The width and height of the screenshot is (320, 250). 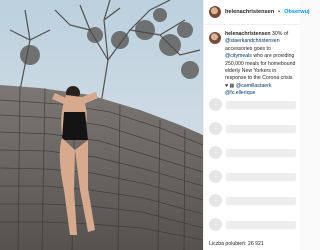 What do you see at coordinates (252, 41) in the screenshot?
I see `mention-link: @staerkandchristensen` at bounding box center [252, 41].